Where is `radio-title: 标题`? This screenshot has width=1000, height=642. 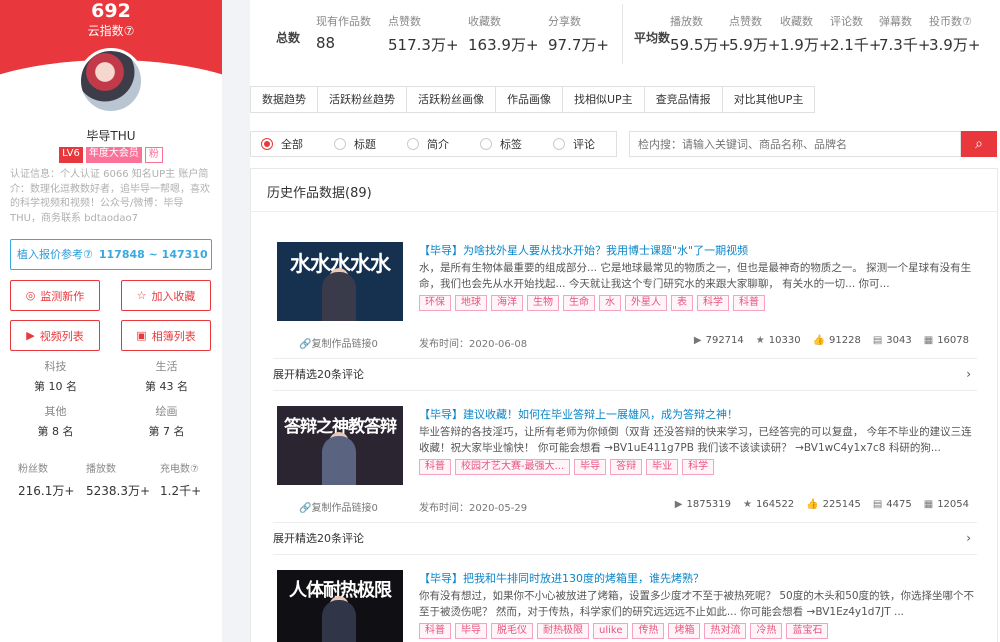
radio-title: 标题 is located at coordinates (365, 144).